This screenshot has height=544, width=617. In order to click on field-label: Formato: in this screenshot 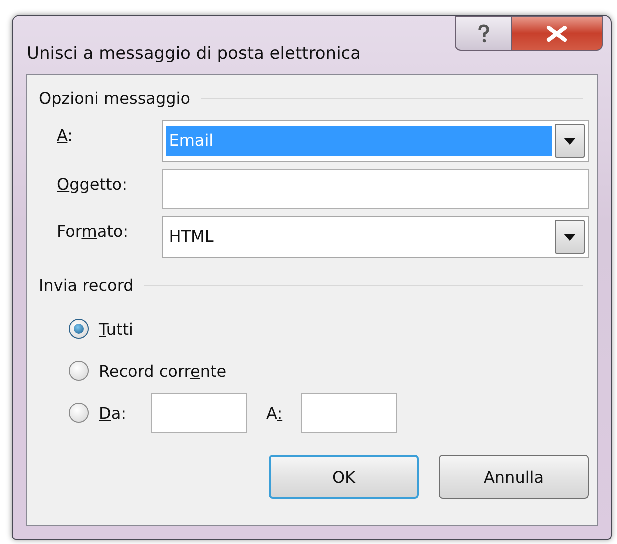, I will do `click(93, 231)`.